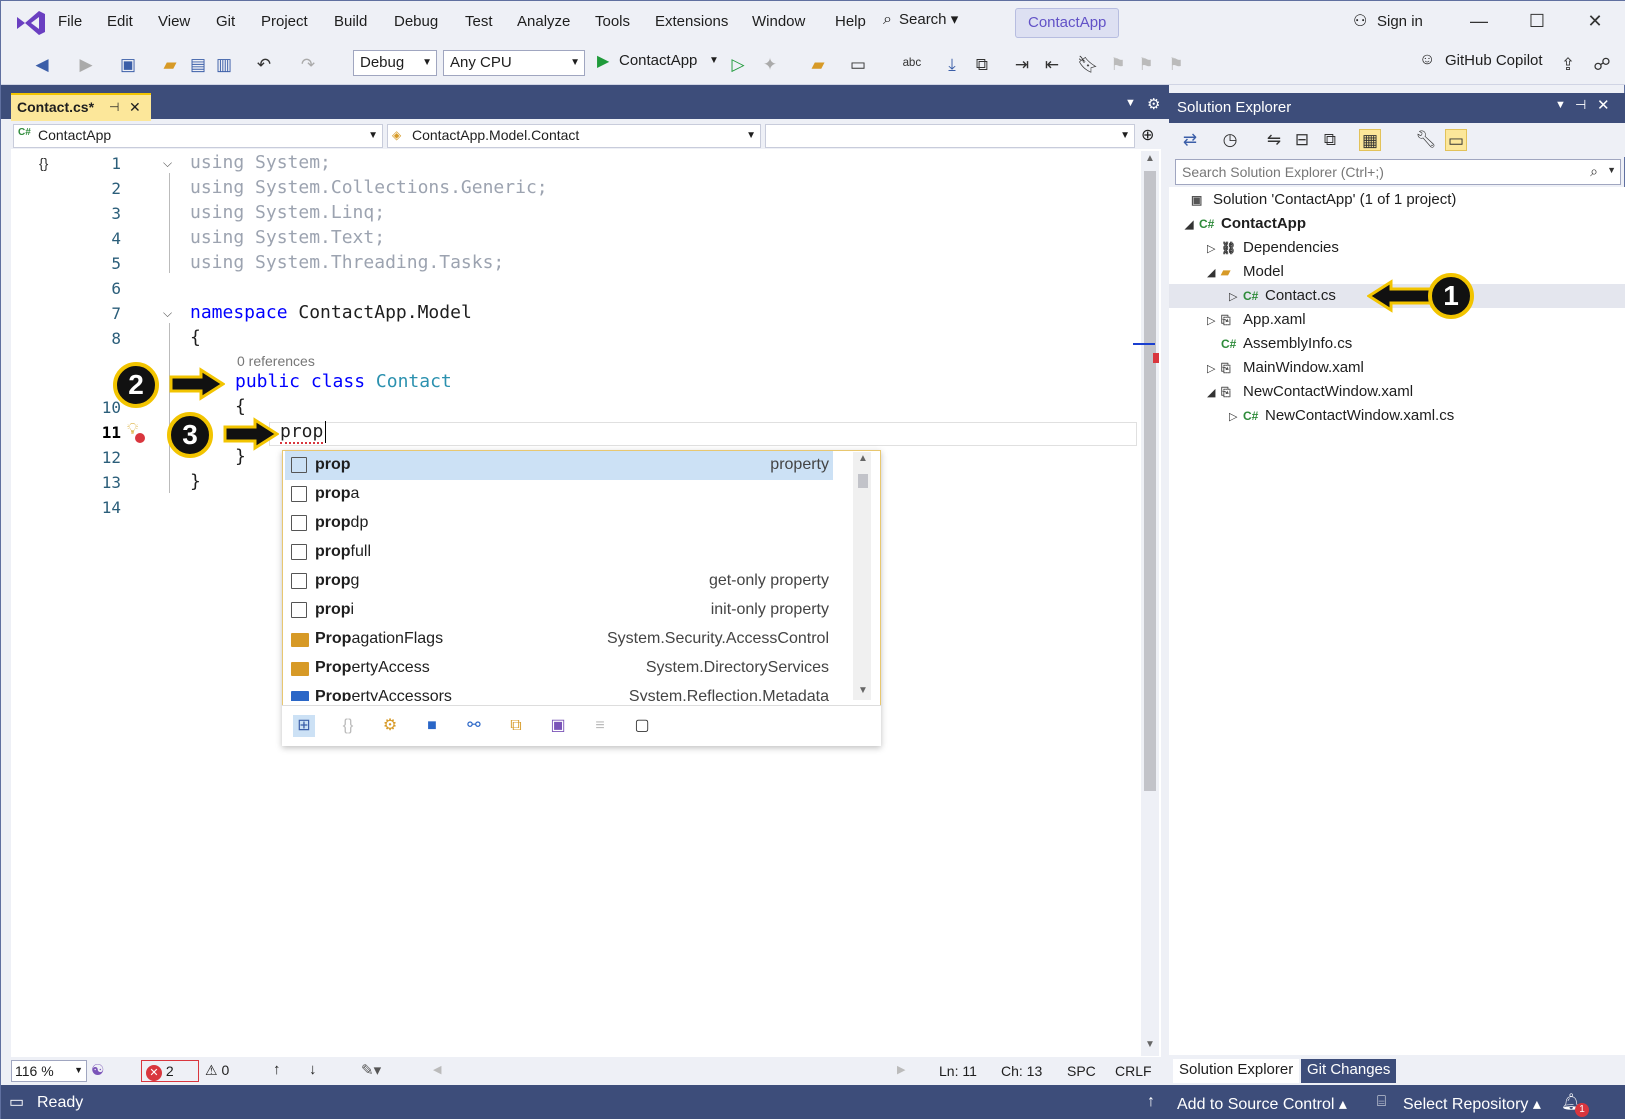 This screenshot has height=1119, width=1625. Describe the element at coordinates (225, 21) in the screenshot. I see `menu-git: Git` at that location.